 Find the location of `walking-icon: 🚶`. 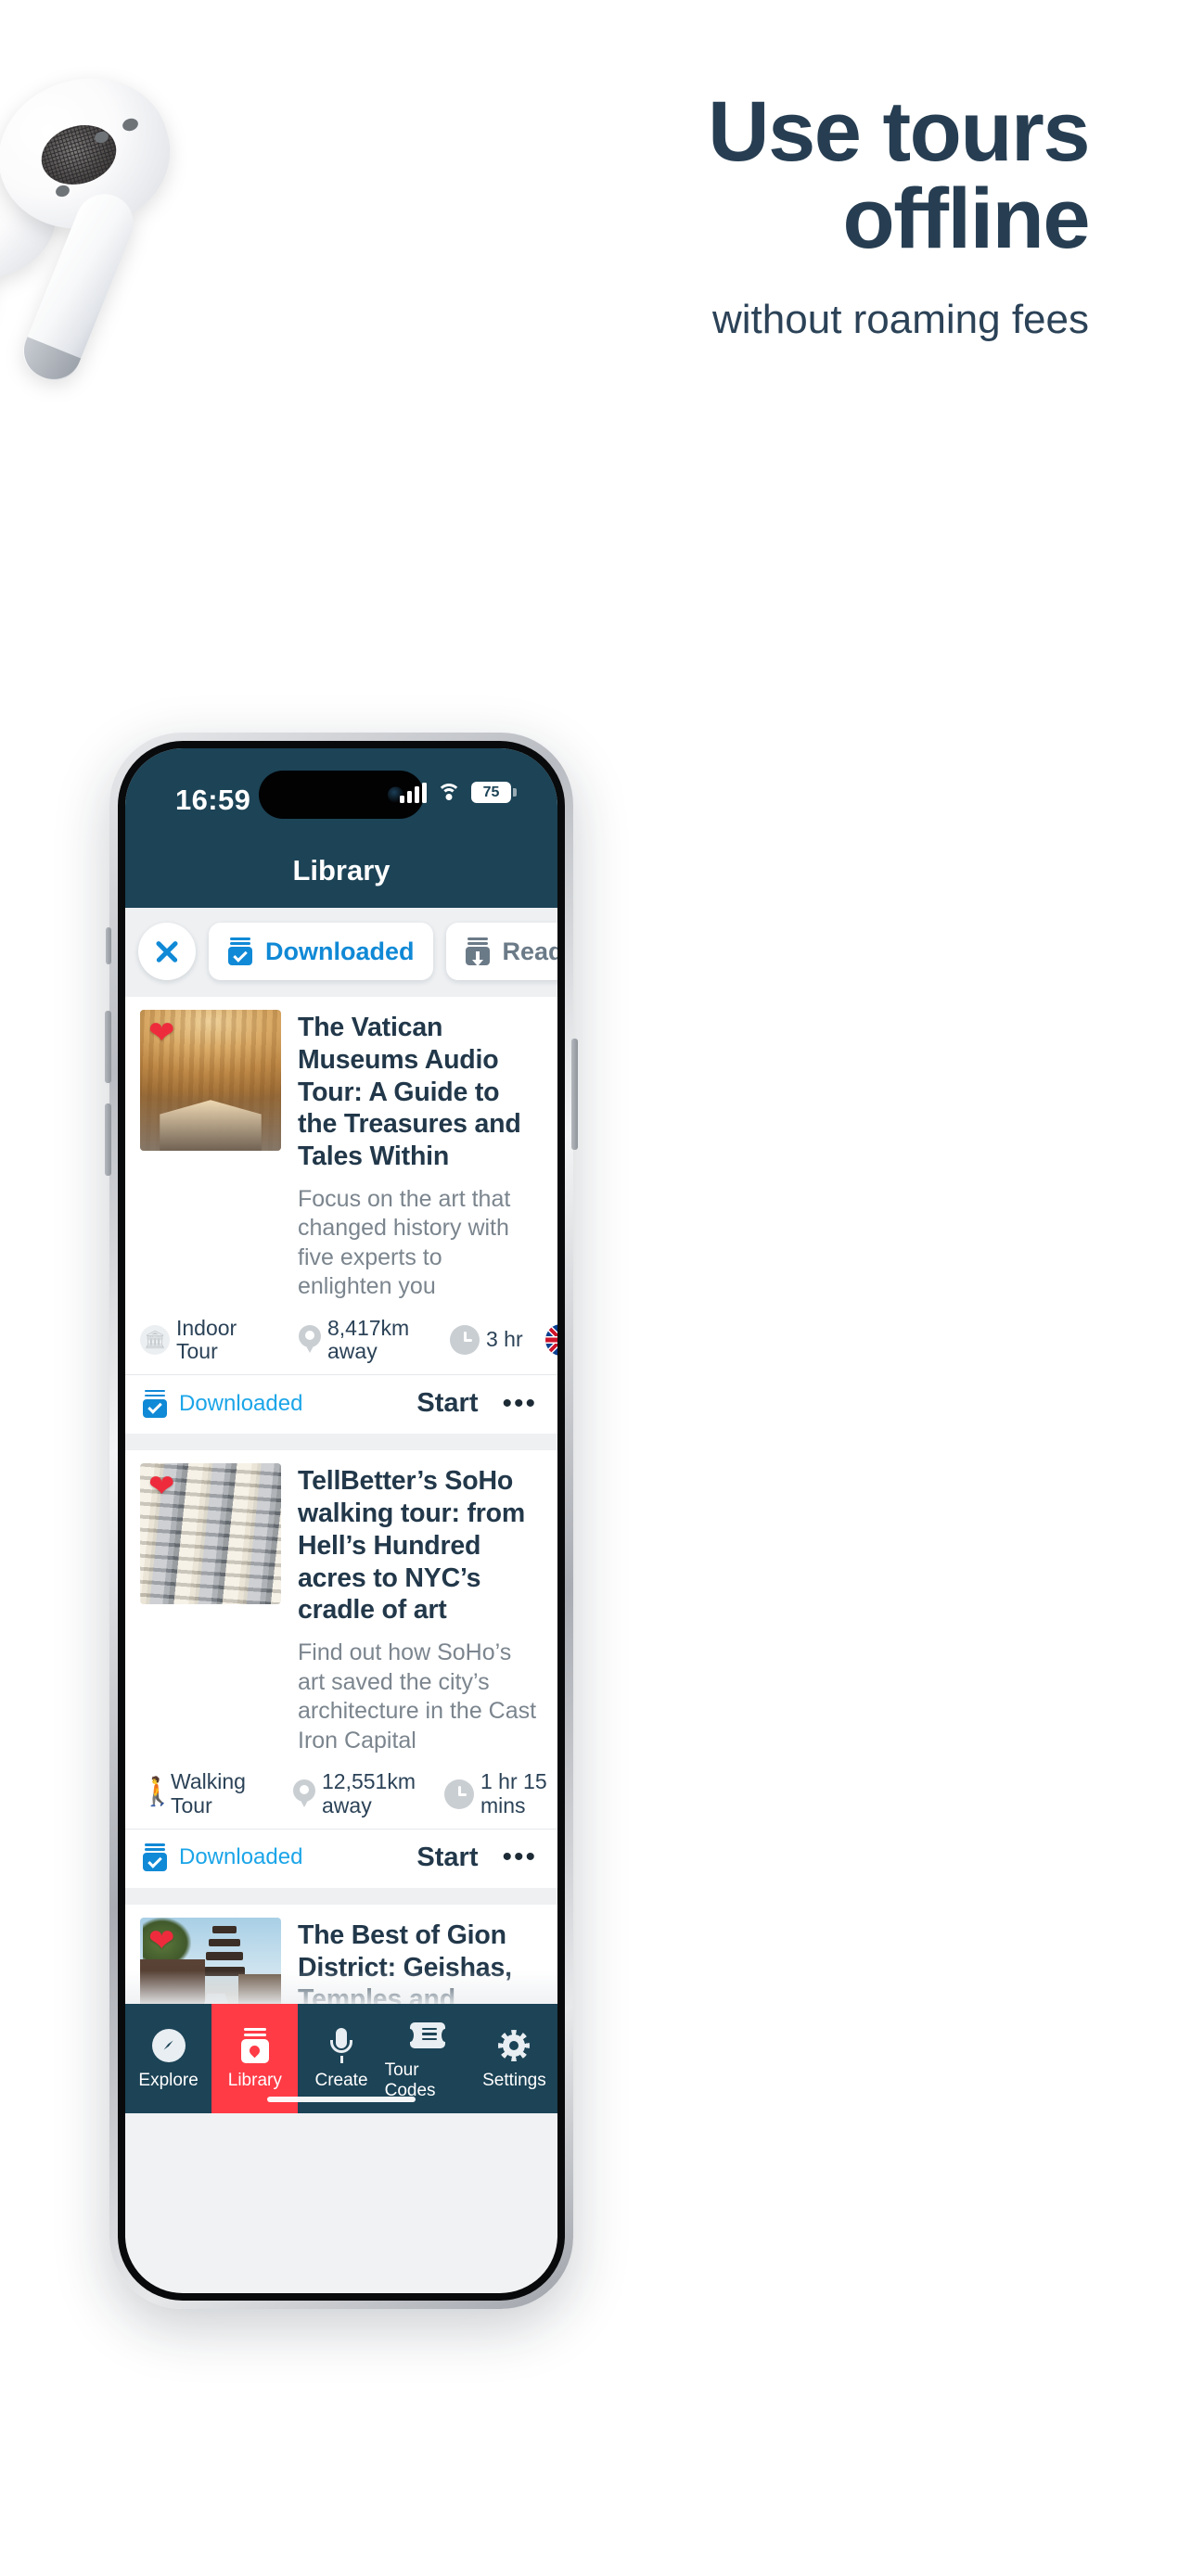

walking-icon: 🚶 is located at coordinates (157, 1792).